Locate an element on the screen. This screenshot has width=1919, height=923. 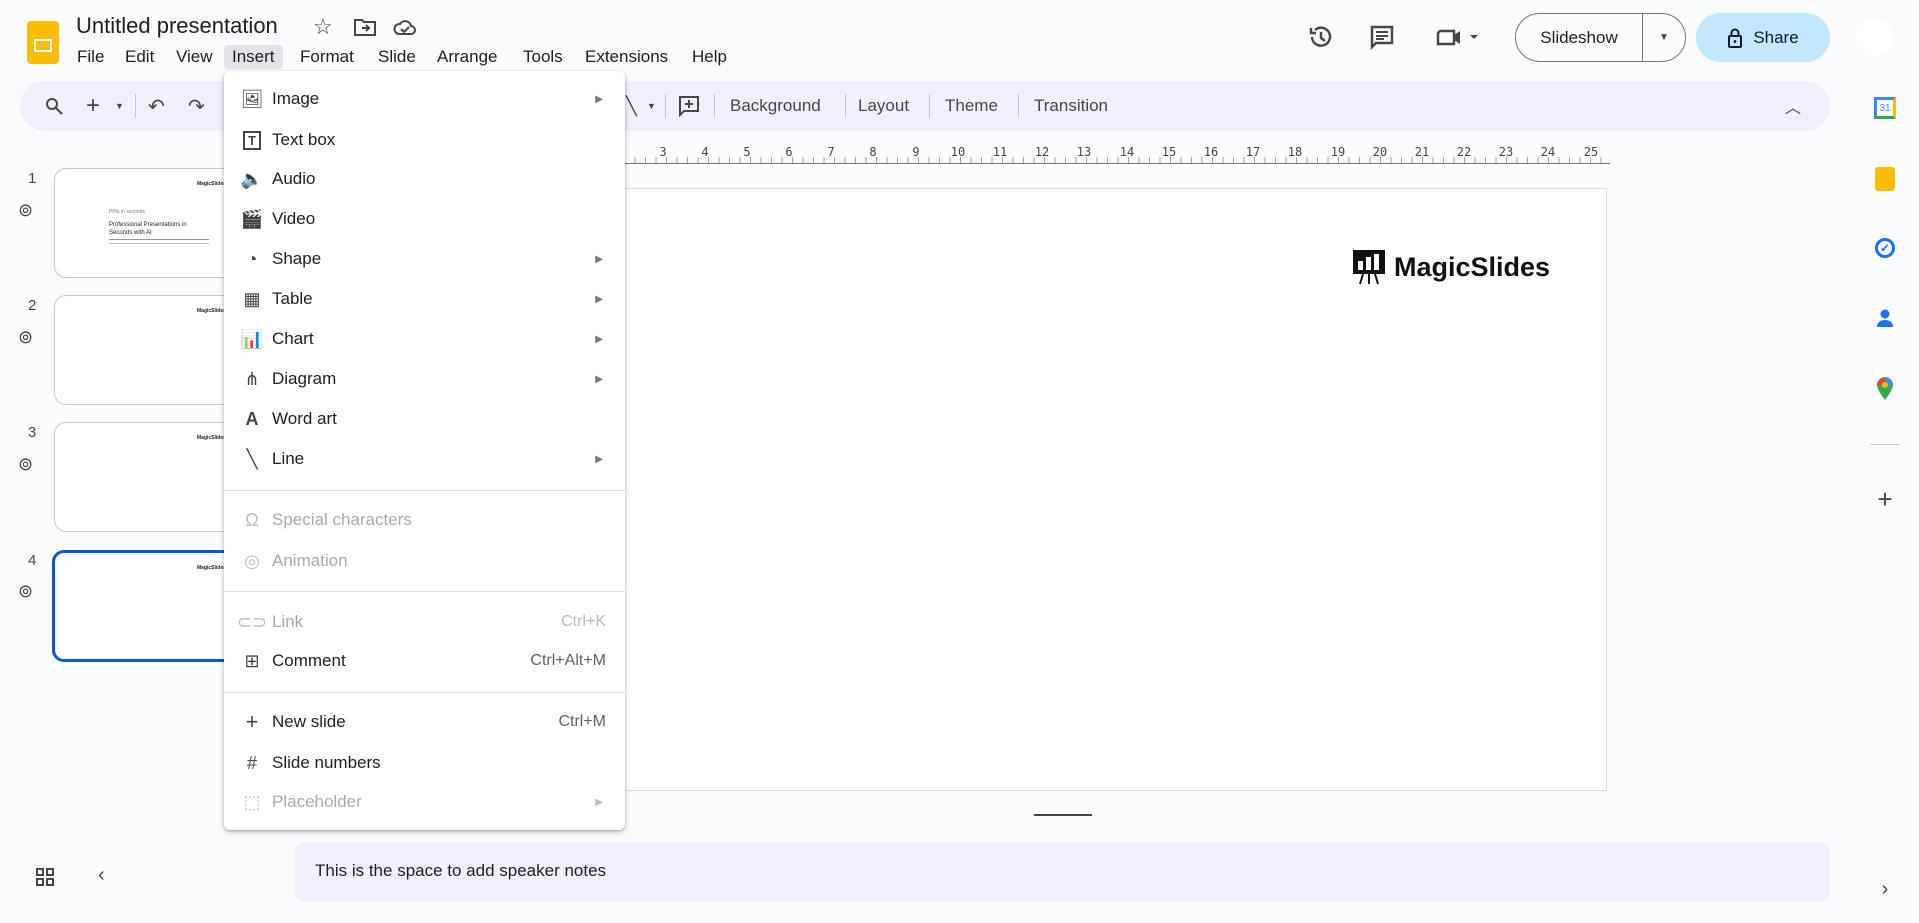
menu-slide: Slide is located at coordinates (397, 57).